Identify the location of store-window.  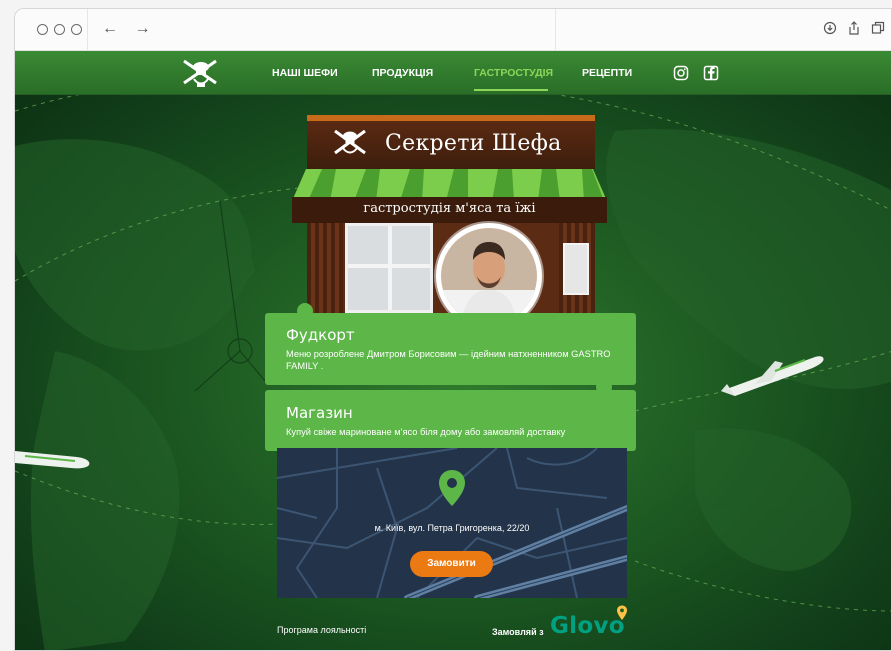
(389, 268).